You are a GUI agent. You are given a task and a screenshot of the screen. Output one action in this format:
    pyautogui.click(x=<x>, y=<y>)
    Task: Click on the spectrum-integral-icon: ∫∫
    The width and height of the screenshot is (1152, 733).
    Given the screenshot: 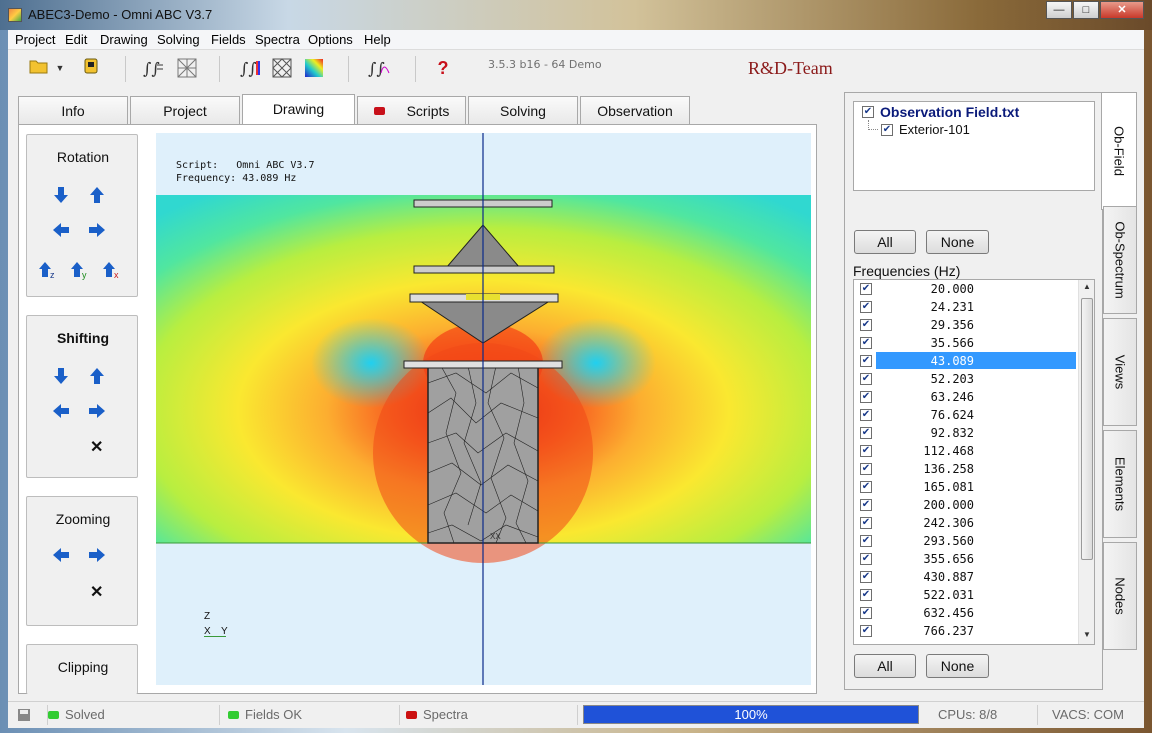 What is the action you would take?
    pyautogui.click(x=379, y=68)
    